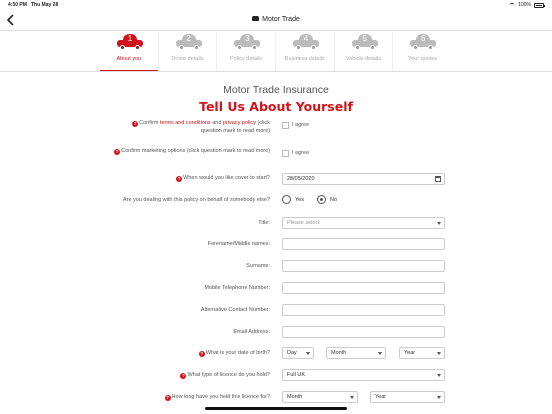  I want to click on forename-label: Forename/Middle names:, so click(238, 244).